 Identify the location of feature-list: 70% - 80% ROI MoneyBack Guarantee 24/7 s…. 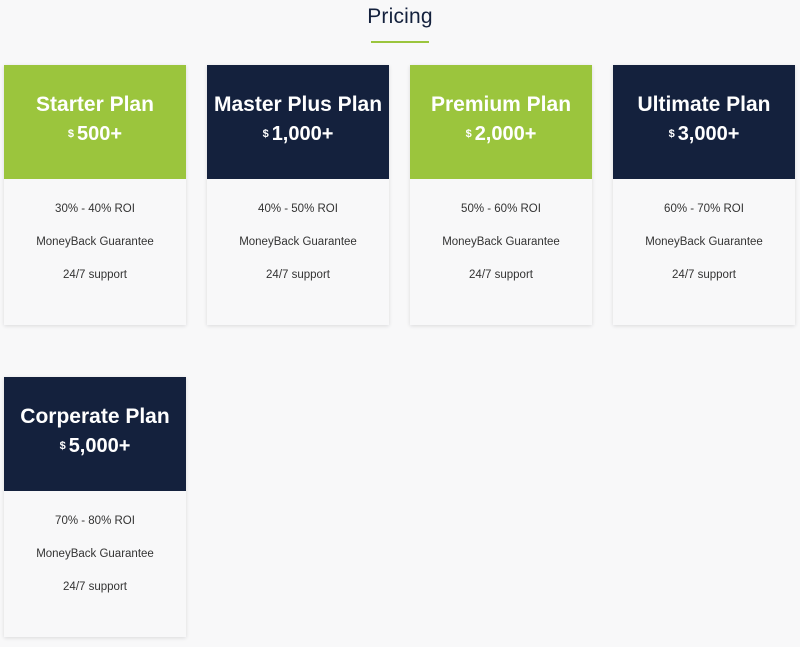
(95, 551).